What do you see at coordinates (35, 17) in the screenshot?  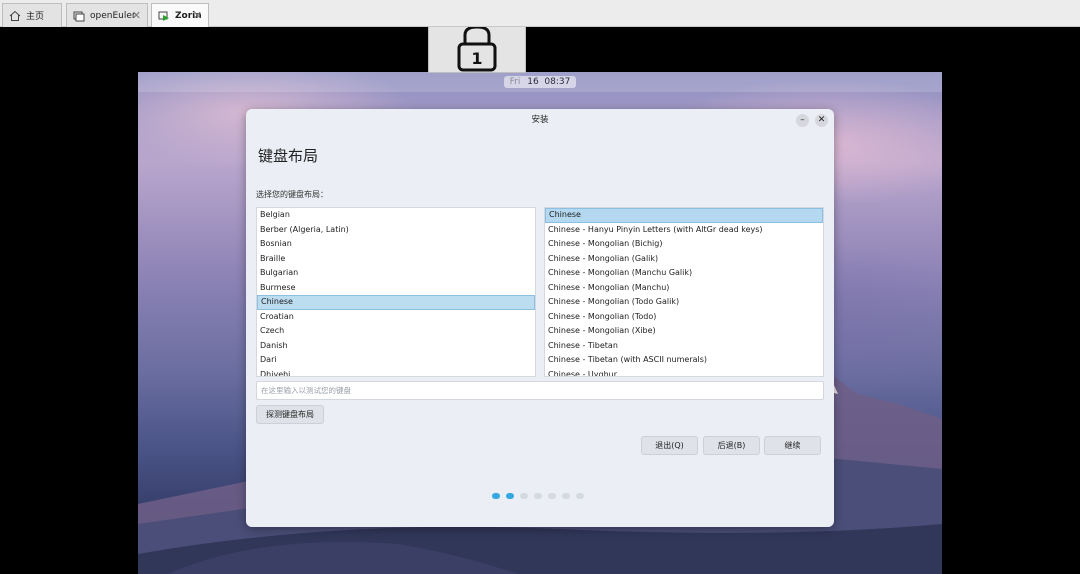 I see `host-tab-label: 主页` at bounding box center [35, 17].